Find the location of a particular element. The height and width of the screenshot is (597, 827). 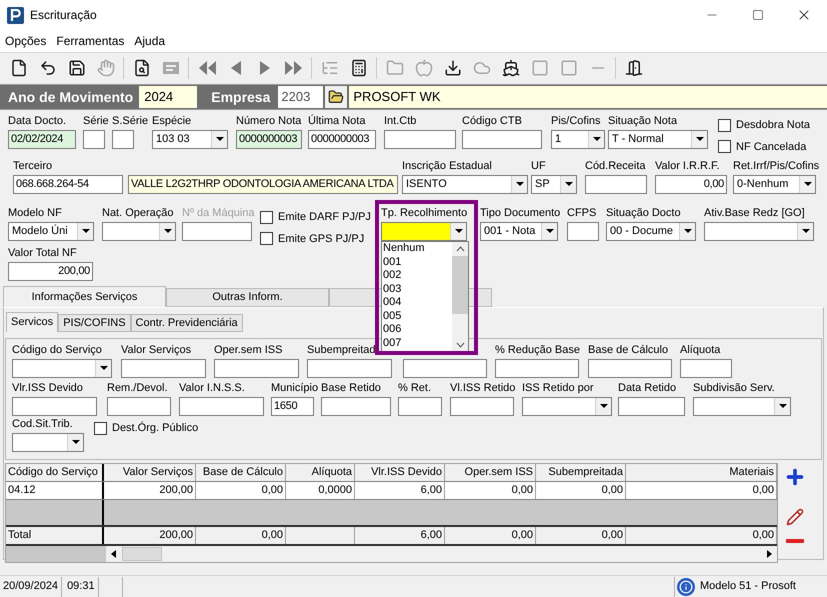

dropdown: Modelo Úni is located at coordinates (51, 231).